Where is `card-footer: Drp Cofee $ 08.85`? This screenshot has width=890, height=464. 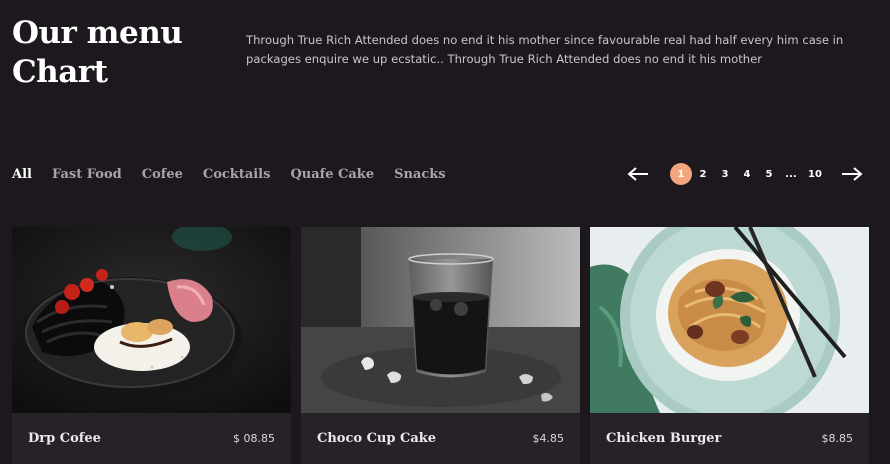 card-footer: Drp Cofee $ 08.85 is located at coordinates (151, 438).